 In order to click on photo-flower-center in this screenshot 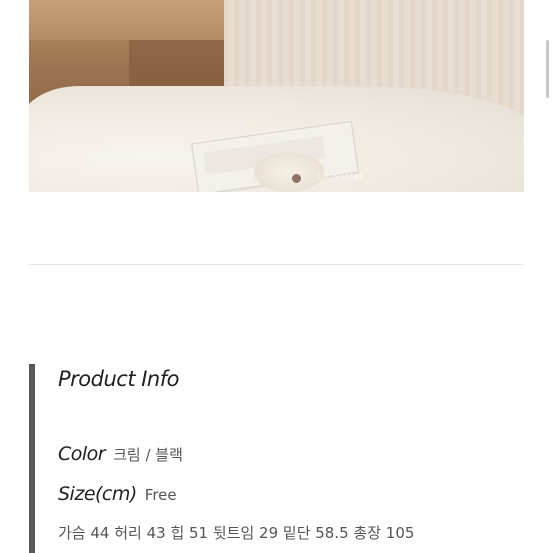, I will do `click(296, 178)`.